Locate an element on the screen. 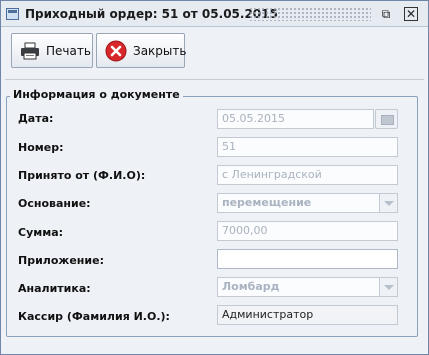 This screenshot has height=355, width=429. restore-button: ⧉ is located at coordinates (386, 14).